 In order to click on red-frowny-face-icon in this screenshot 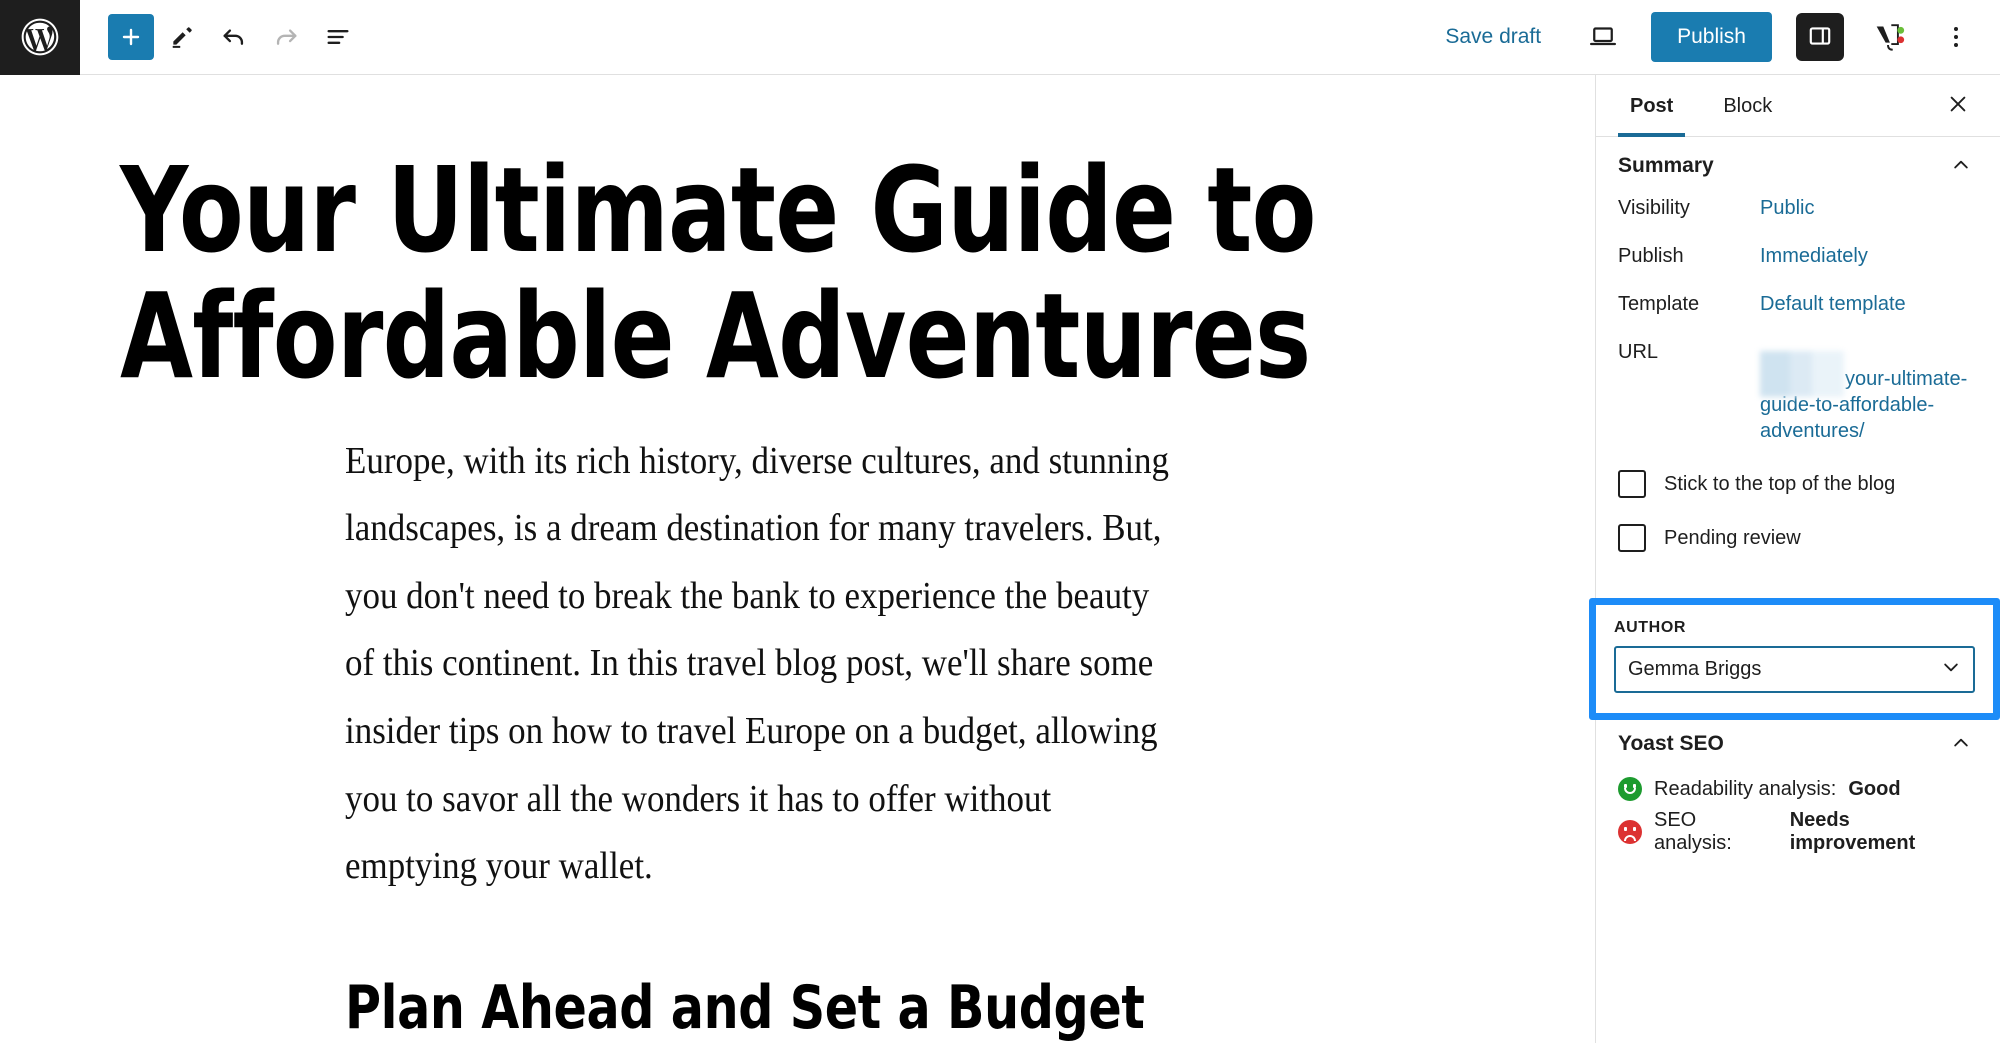, I will do `click(1630, 832)`.